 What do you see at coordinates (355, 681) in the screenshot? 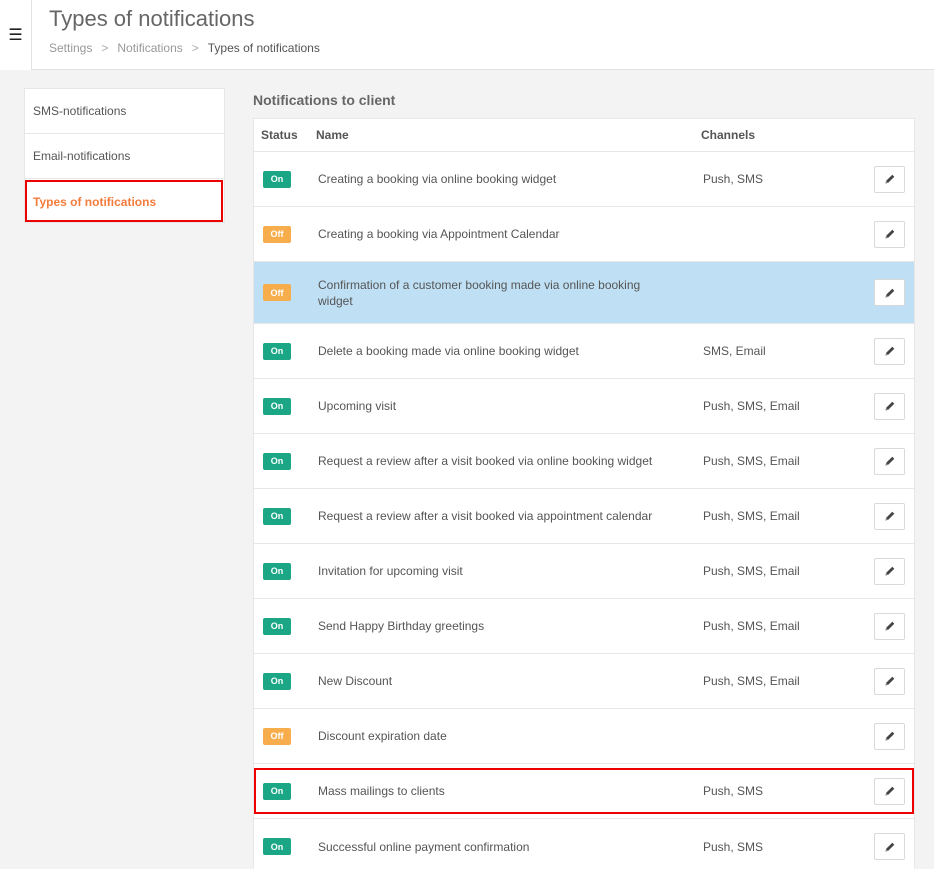
I see `notification-name: New Discount` at bounding box center [355, 681].